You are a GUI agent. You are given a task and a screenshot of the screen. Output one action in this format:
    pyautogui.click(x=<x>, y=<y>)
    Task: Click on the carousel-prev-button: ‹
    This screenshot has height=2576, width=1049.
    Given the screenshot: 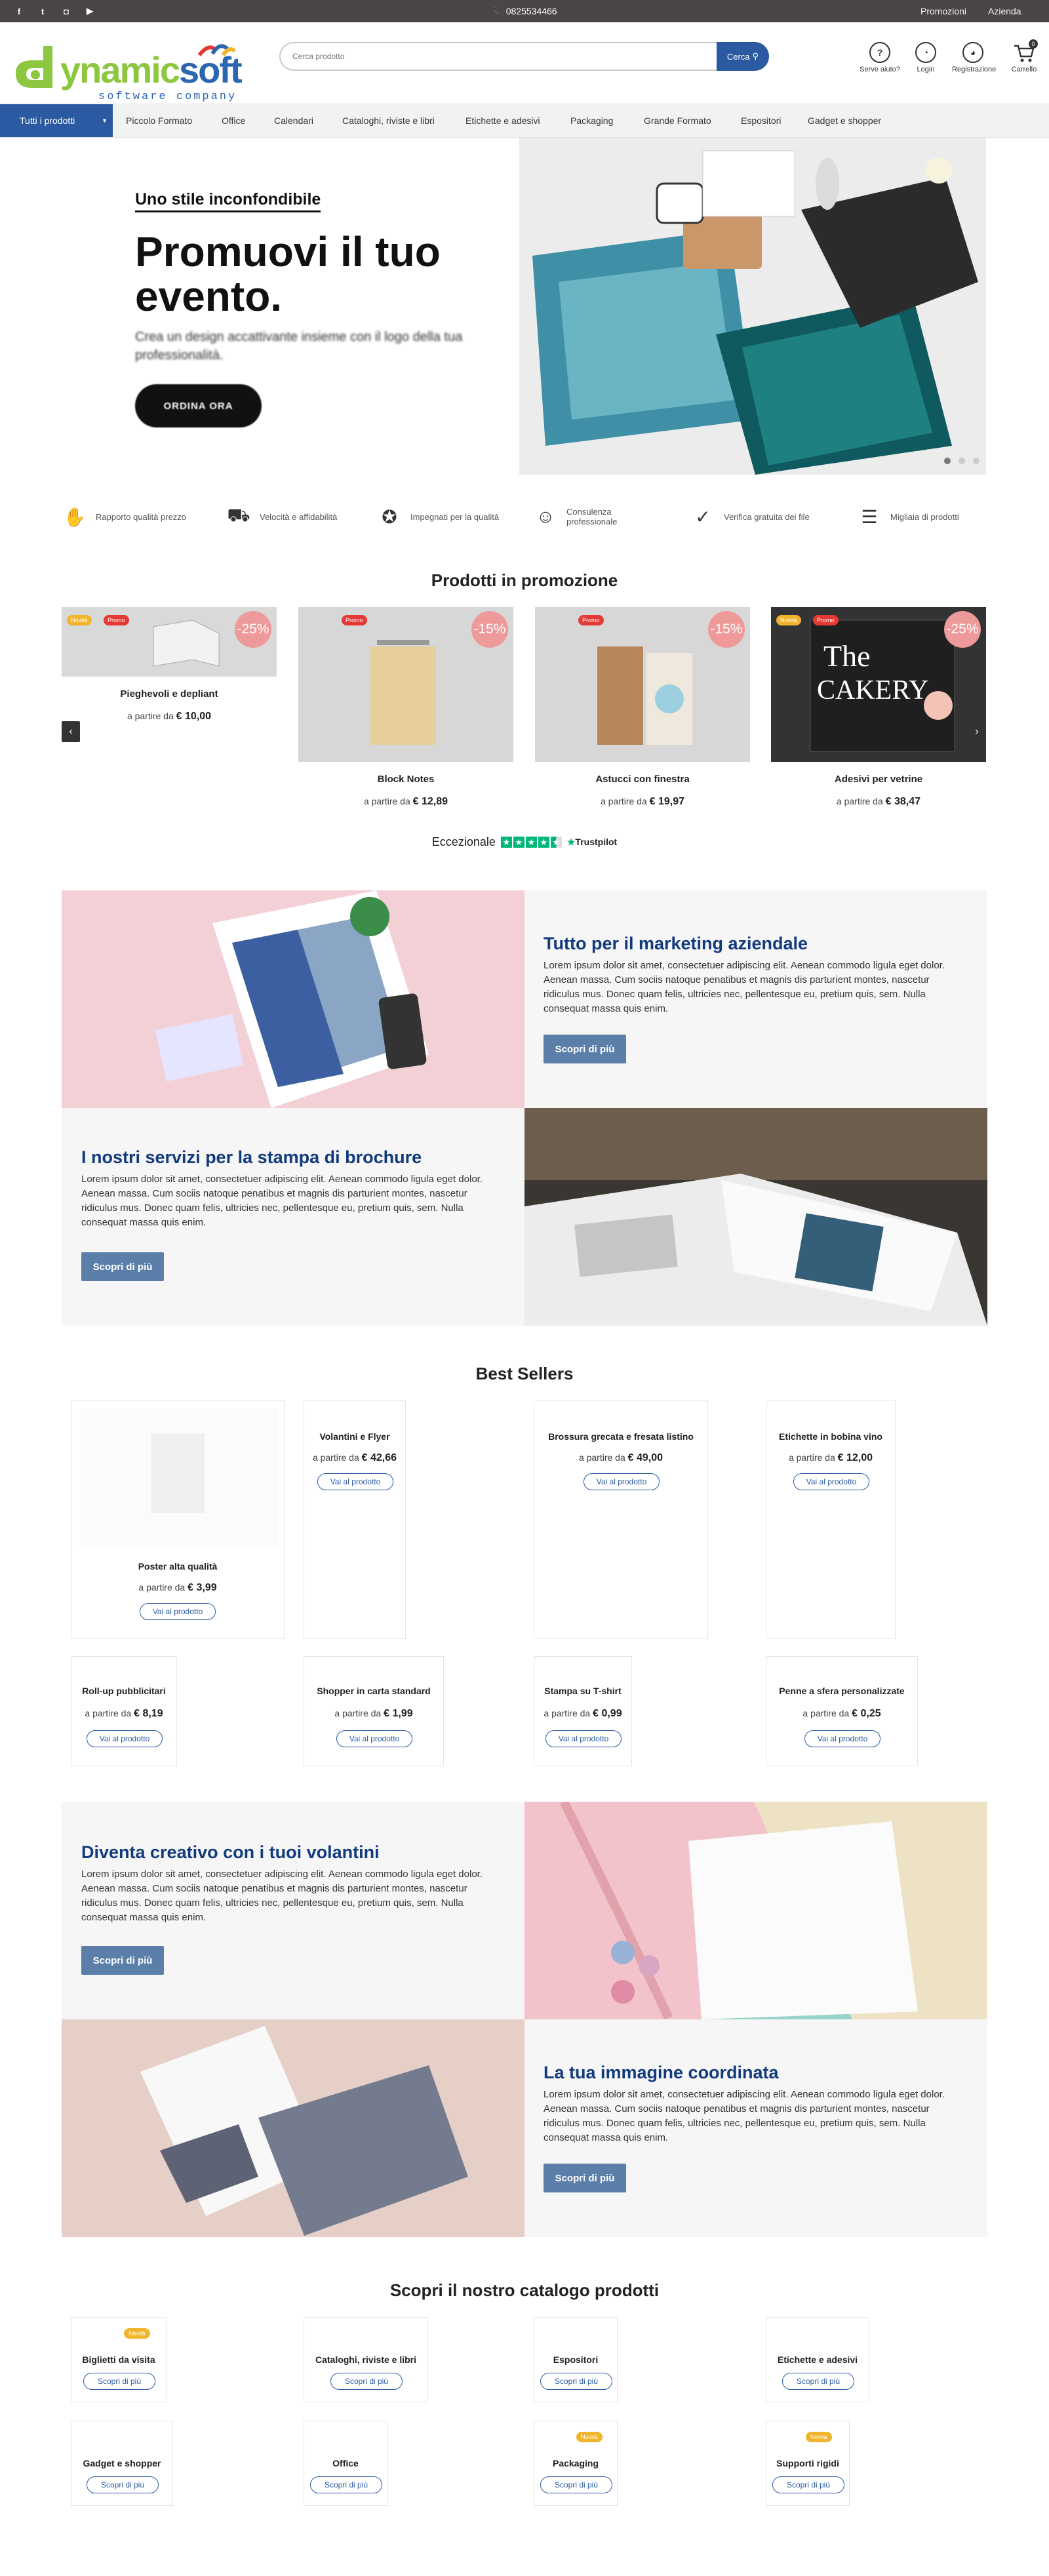 What is the action you would take?
    pyautogui.click(x=71, y=731)
    